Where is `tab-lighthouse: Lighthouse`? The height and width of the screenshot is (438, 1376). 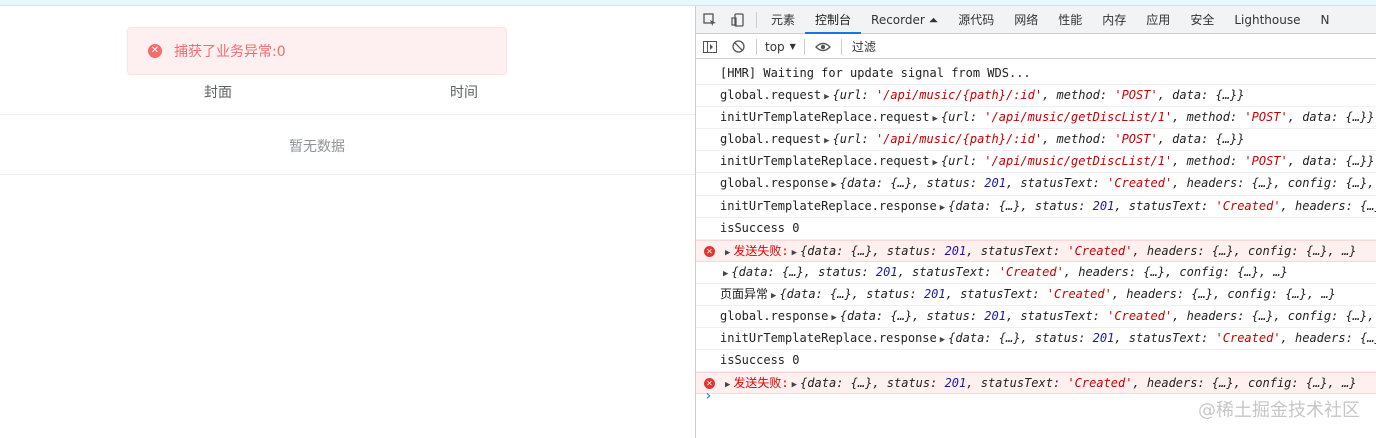
tab-lighthouse: Lighthouse is located at coordinates (1267, 20).